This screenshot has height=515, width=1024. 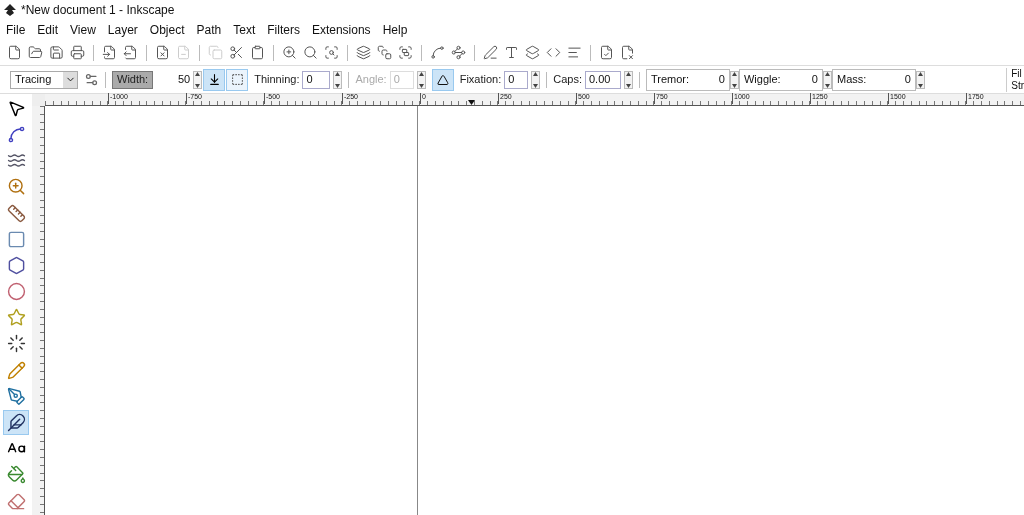 What do you see at coordinates (277, 80) in the screenshot?
I see `field-label: Thinning:` at bounding box center [277, 80].